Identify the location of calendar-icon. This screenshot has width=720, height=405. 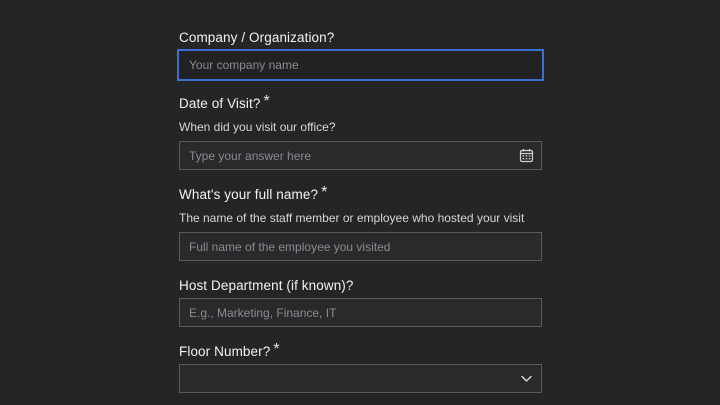
(526, 155).